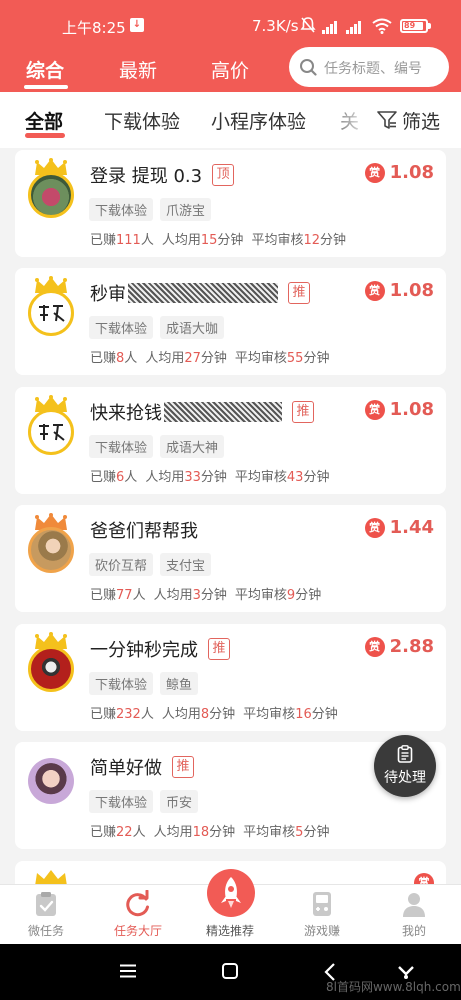 The image size is (461, 1000). What do you see at coordinates (405, 754) in the screenshot?
I see `clipboard-icon` at bounding box center [405, 754].